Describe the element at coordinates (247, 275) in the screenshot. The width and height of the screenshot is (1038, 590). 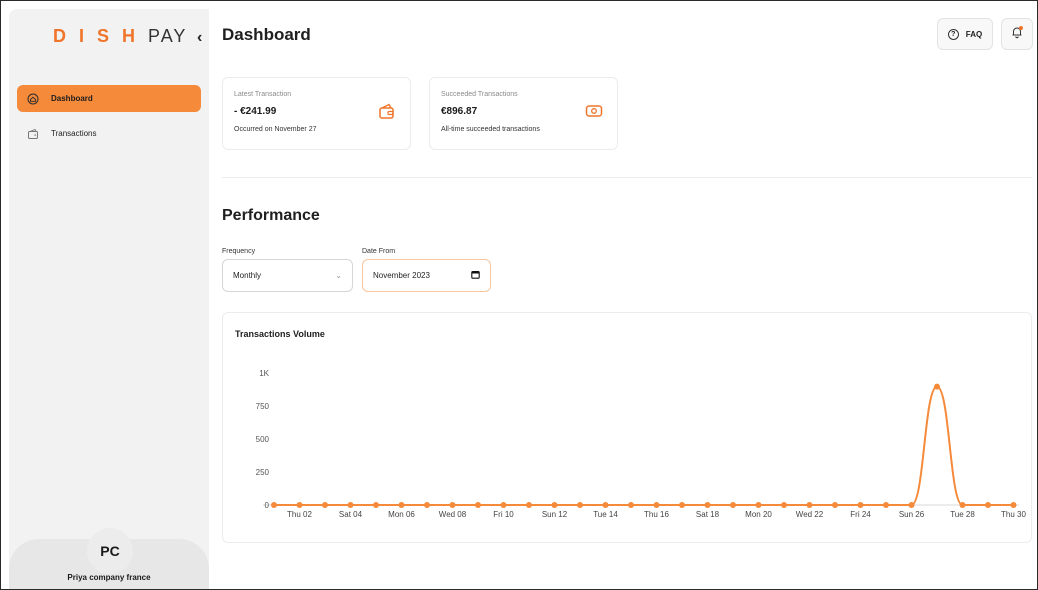
I see `frequency-value: Monthly` at that location.